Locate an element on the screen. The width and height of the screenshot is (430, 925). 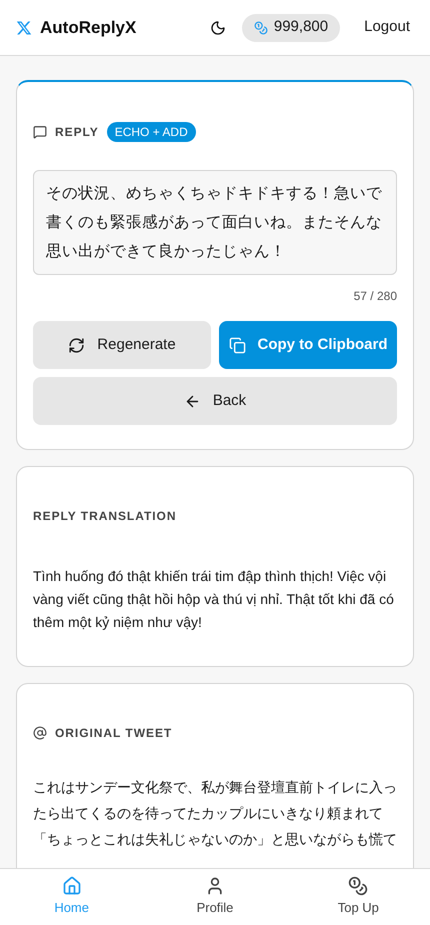
regenerate-button: Regenerate is located at coordinates (122, 345).